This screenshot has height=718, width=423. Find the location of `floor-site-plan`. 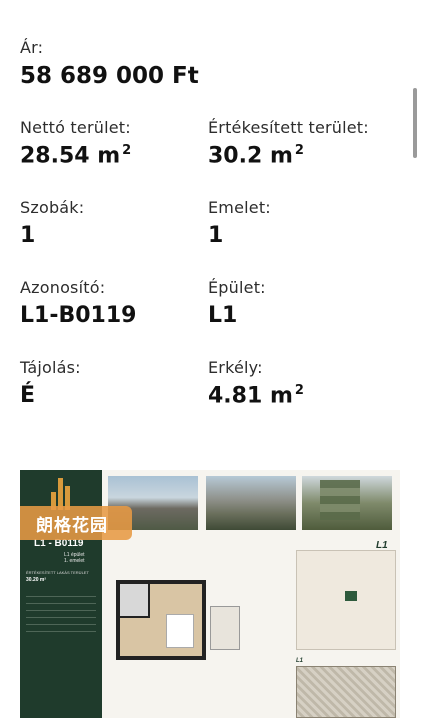

floor-site-plan is located at coordinates (346, 692).